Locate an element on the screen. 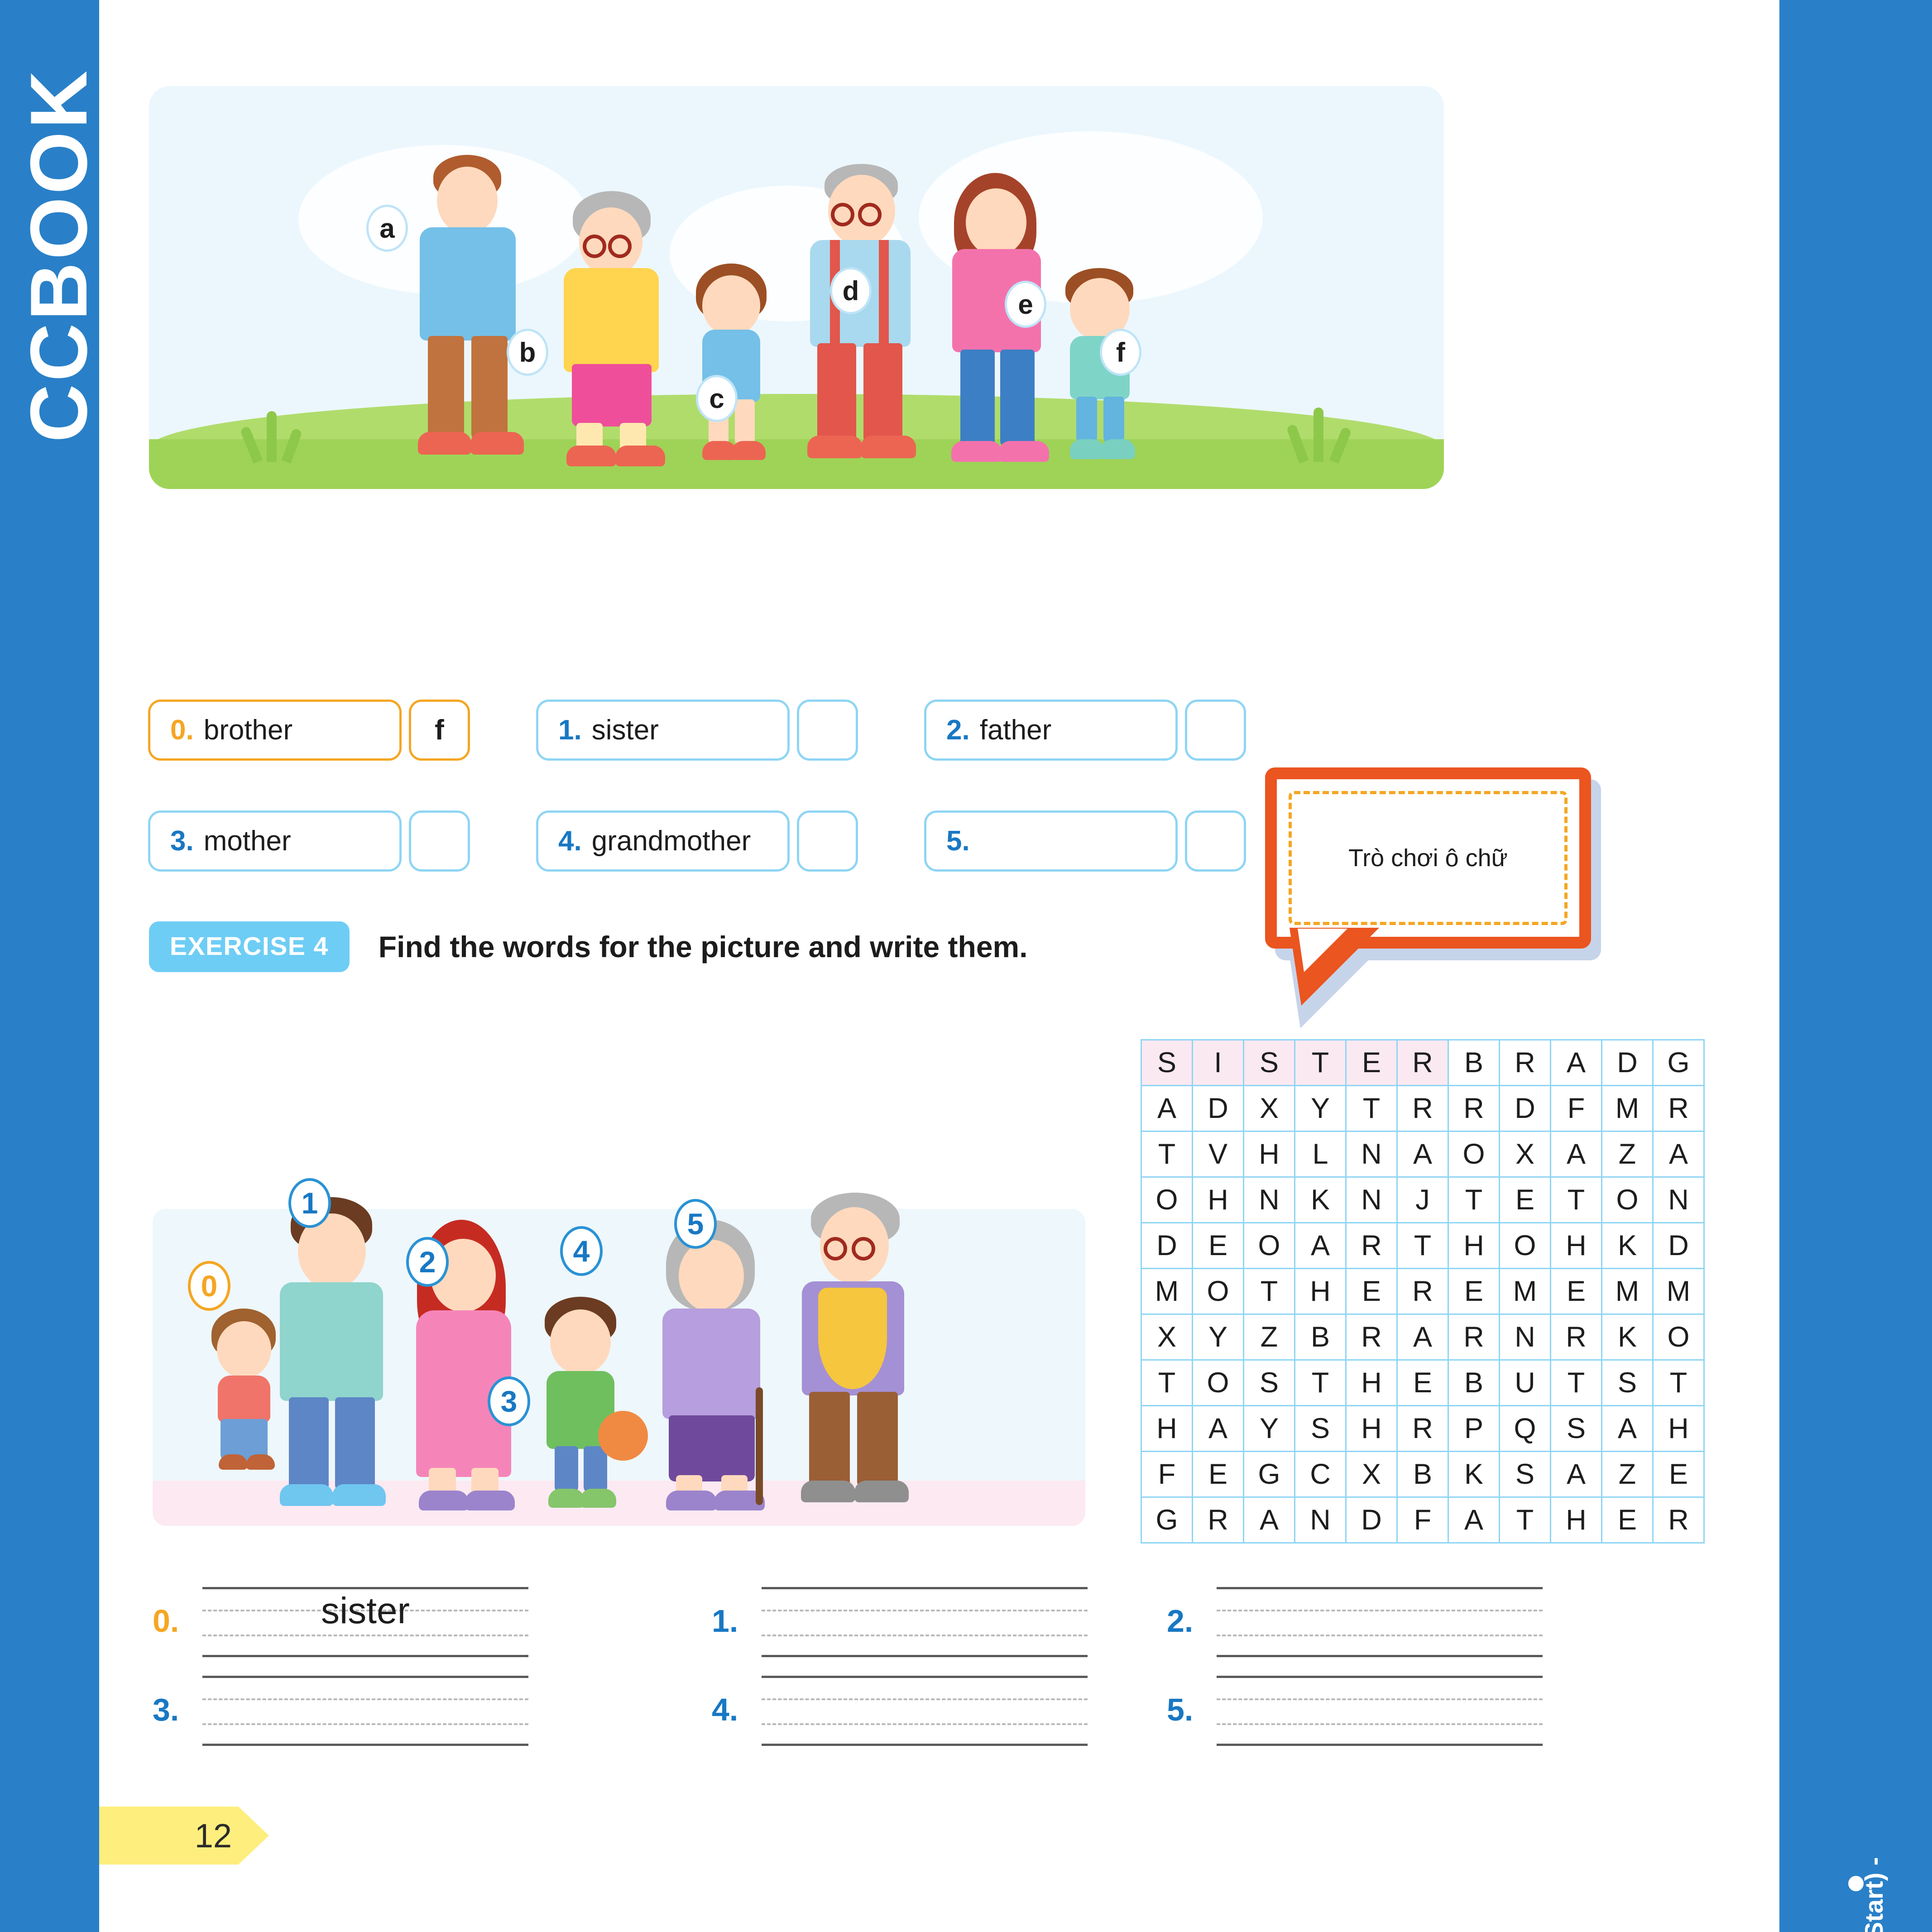  picture-marker-f: f is located at coordinates (1120, 352).